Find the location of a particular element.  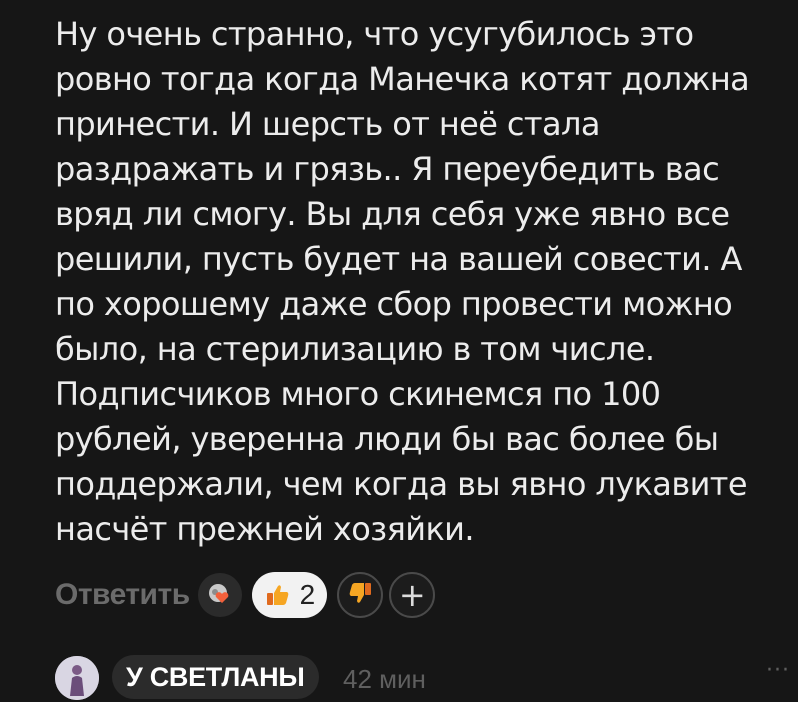

reaction-thumbs-up: 2 is located at coordinates (289, 595).